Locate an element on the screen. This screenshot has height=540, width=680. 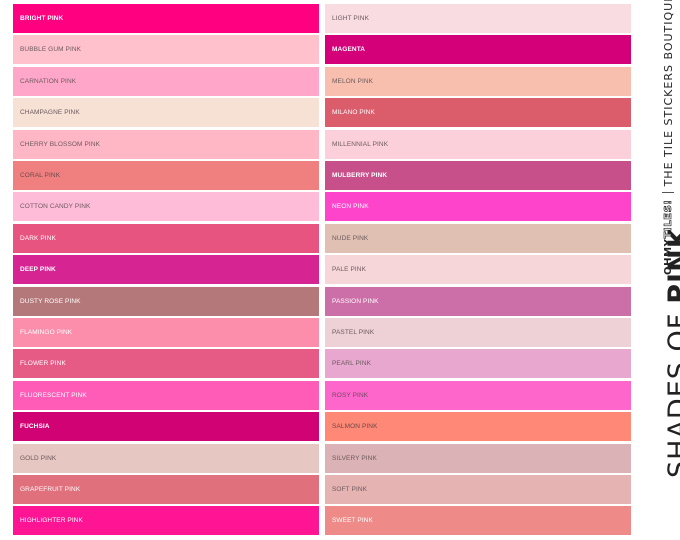
color-swatch: MELON PINK is located at coordinates (478, 81).